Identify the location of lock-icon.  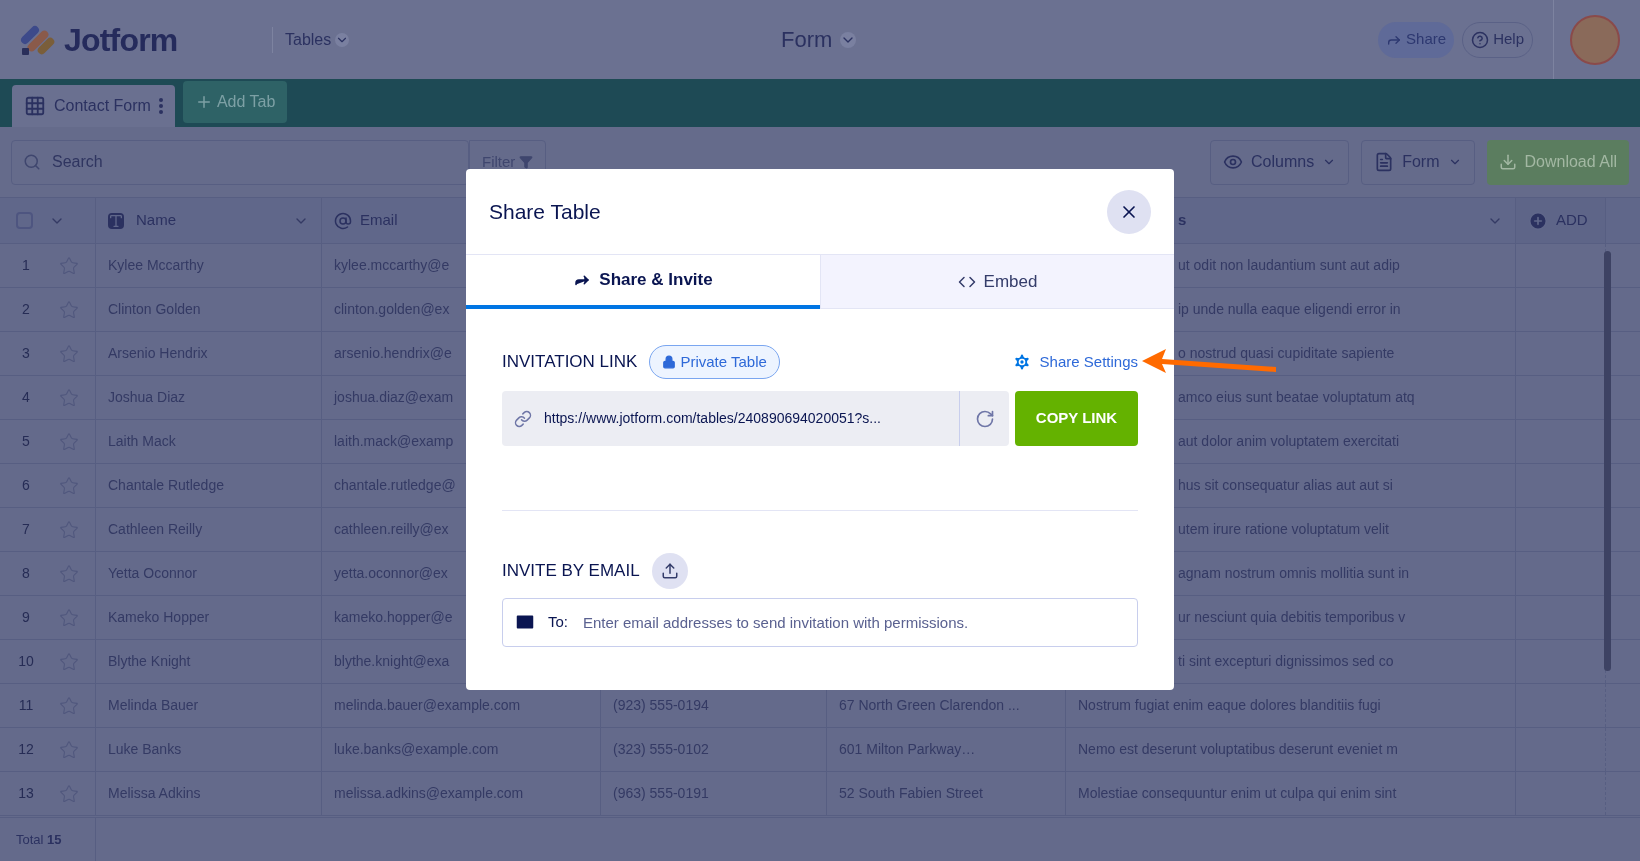
(669, 362).